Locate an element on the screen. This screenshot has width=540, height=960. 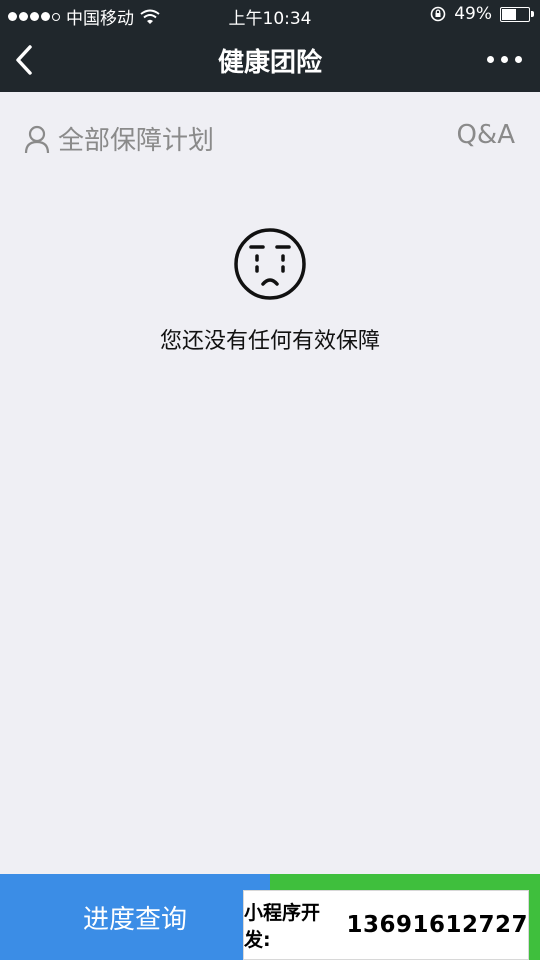
top-bar: 中国移动 上午10:34 49% 健康团险 is located at coordinates (270, 46).